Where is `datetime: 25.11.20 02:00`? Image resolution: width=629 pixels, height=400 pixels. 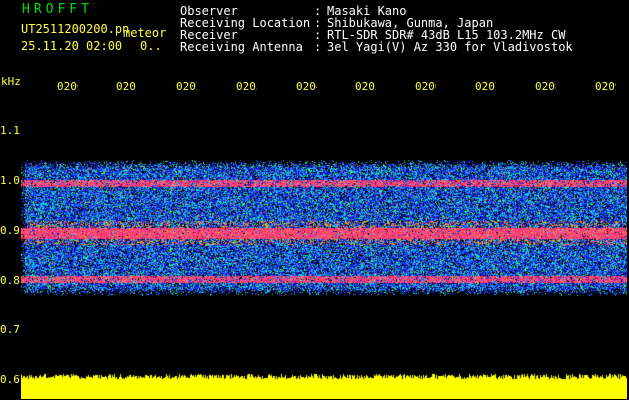
datetime: 25.11.20 02:00 is located at coordinates (72, 46).